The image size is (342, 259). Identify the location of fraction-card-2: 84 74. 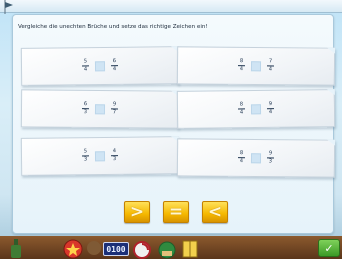
(256, 66).